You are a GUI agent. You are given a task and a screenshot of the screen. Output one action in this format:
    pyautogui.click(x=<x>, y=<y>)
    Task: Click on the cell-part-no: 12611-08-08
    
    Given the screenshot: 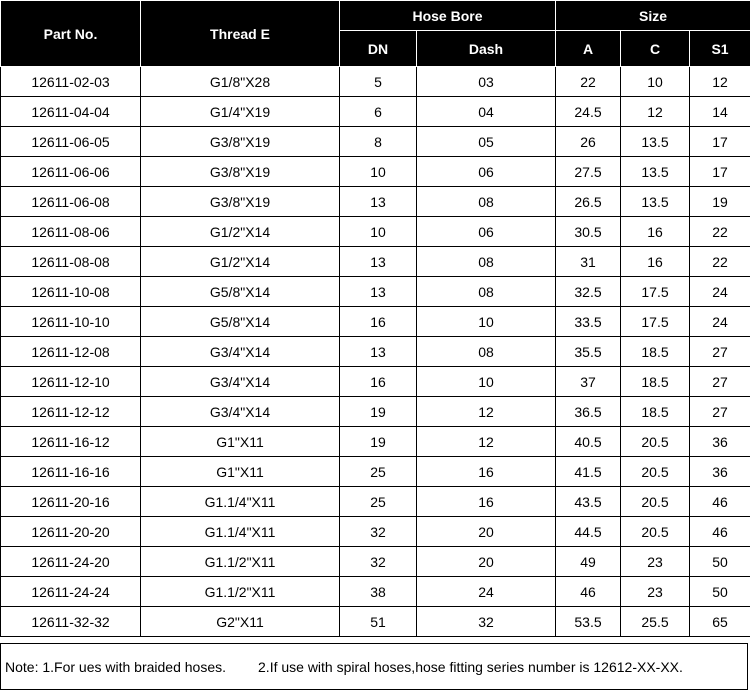 What is the action you would take?
    pyautogui.click(x=70, y=261)
    